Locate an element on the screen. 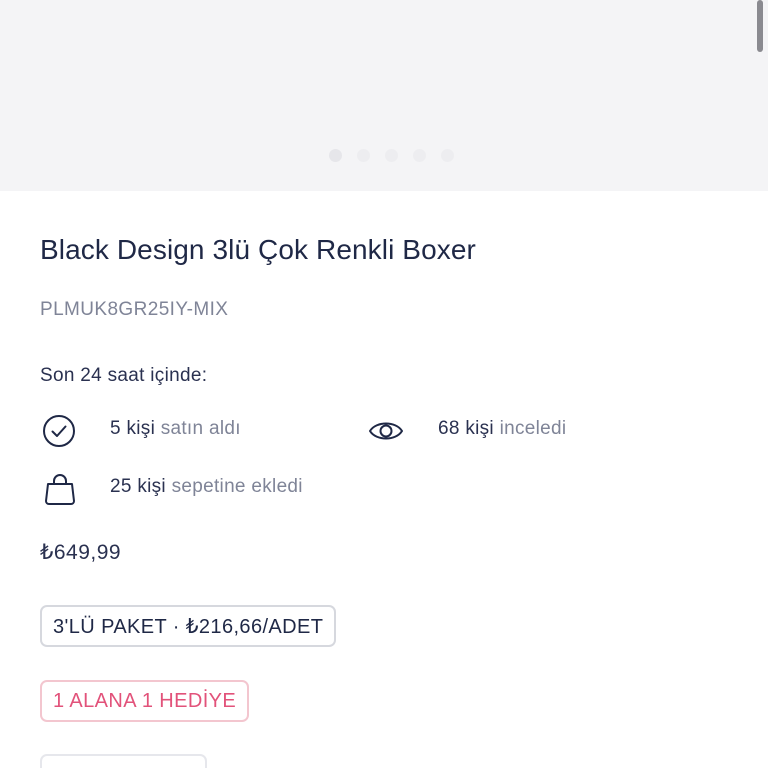  next-tag is located at coordinates (123, 761).